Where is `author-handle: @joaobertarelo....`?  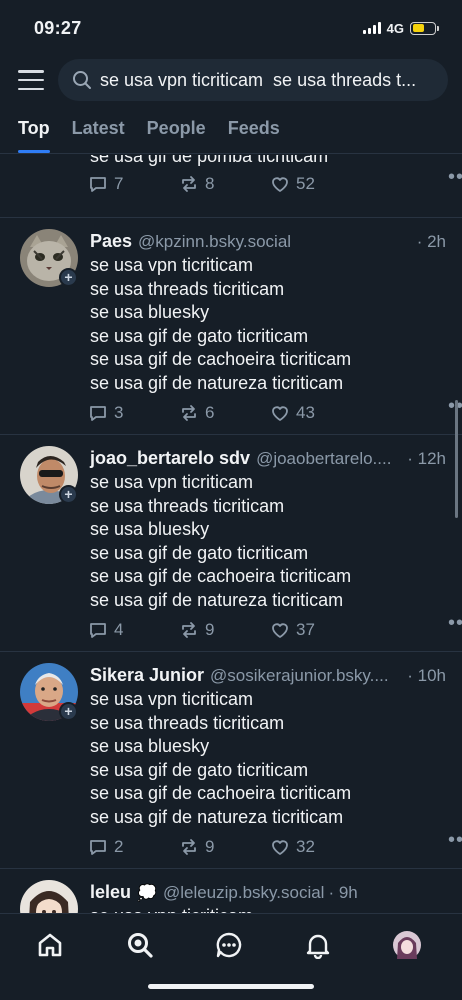
author-handle: @joaobertarelo.... is located at coordinates (329, 459).